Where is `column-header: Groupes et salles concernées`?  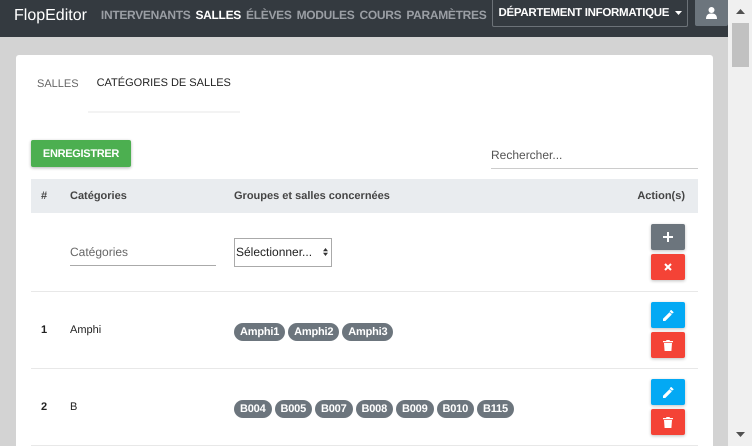
column-header: Groupes et salles concernées is located at coordinates (312, 196).